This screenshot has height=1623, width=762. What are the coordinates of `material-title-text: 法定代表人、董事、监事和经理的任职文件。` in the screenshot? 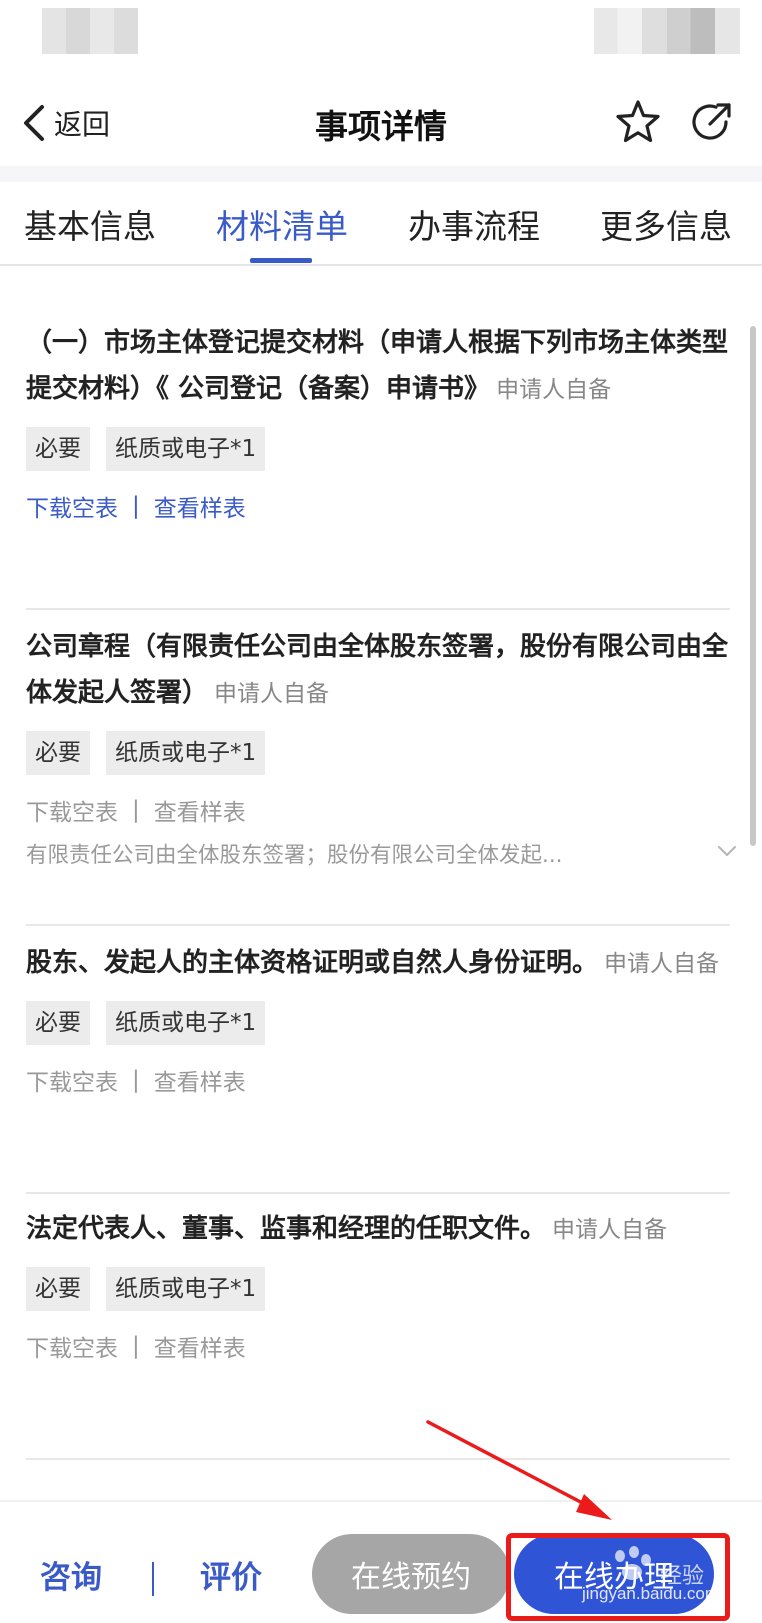 It's located at (286, 1229).